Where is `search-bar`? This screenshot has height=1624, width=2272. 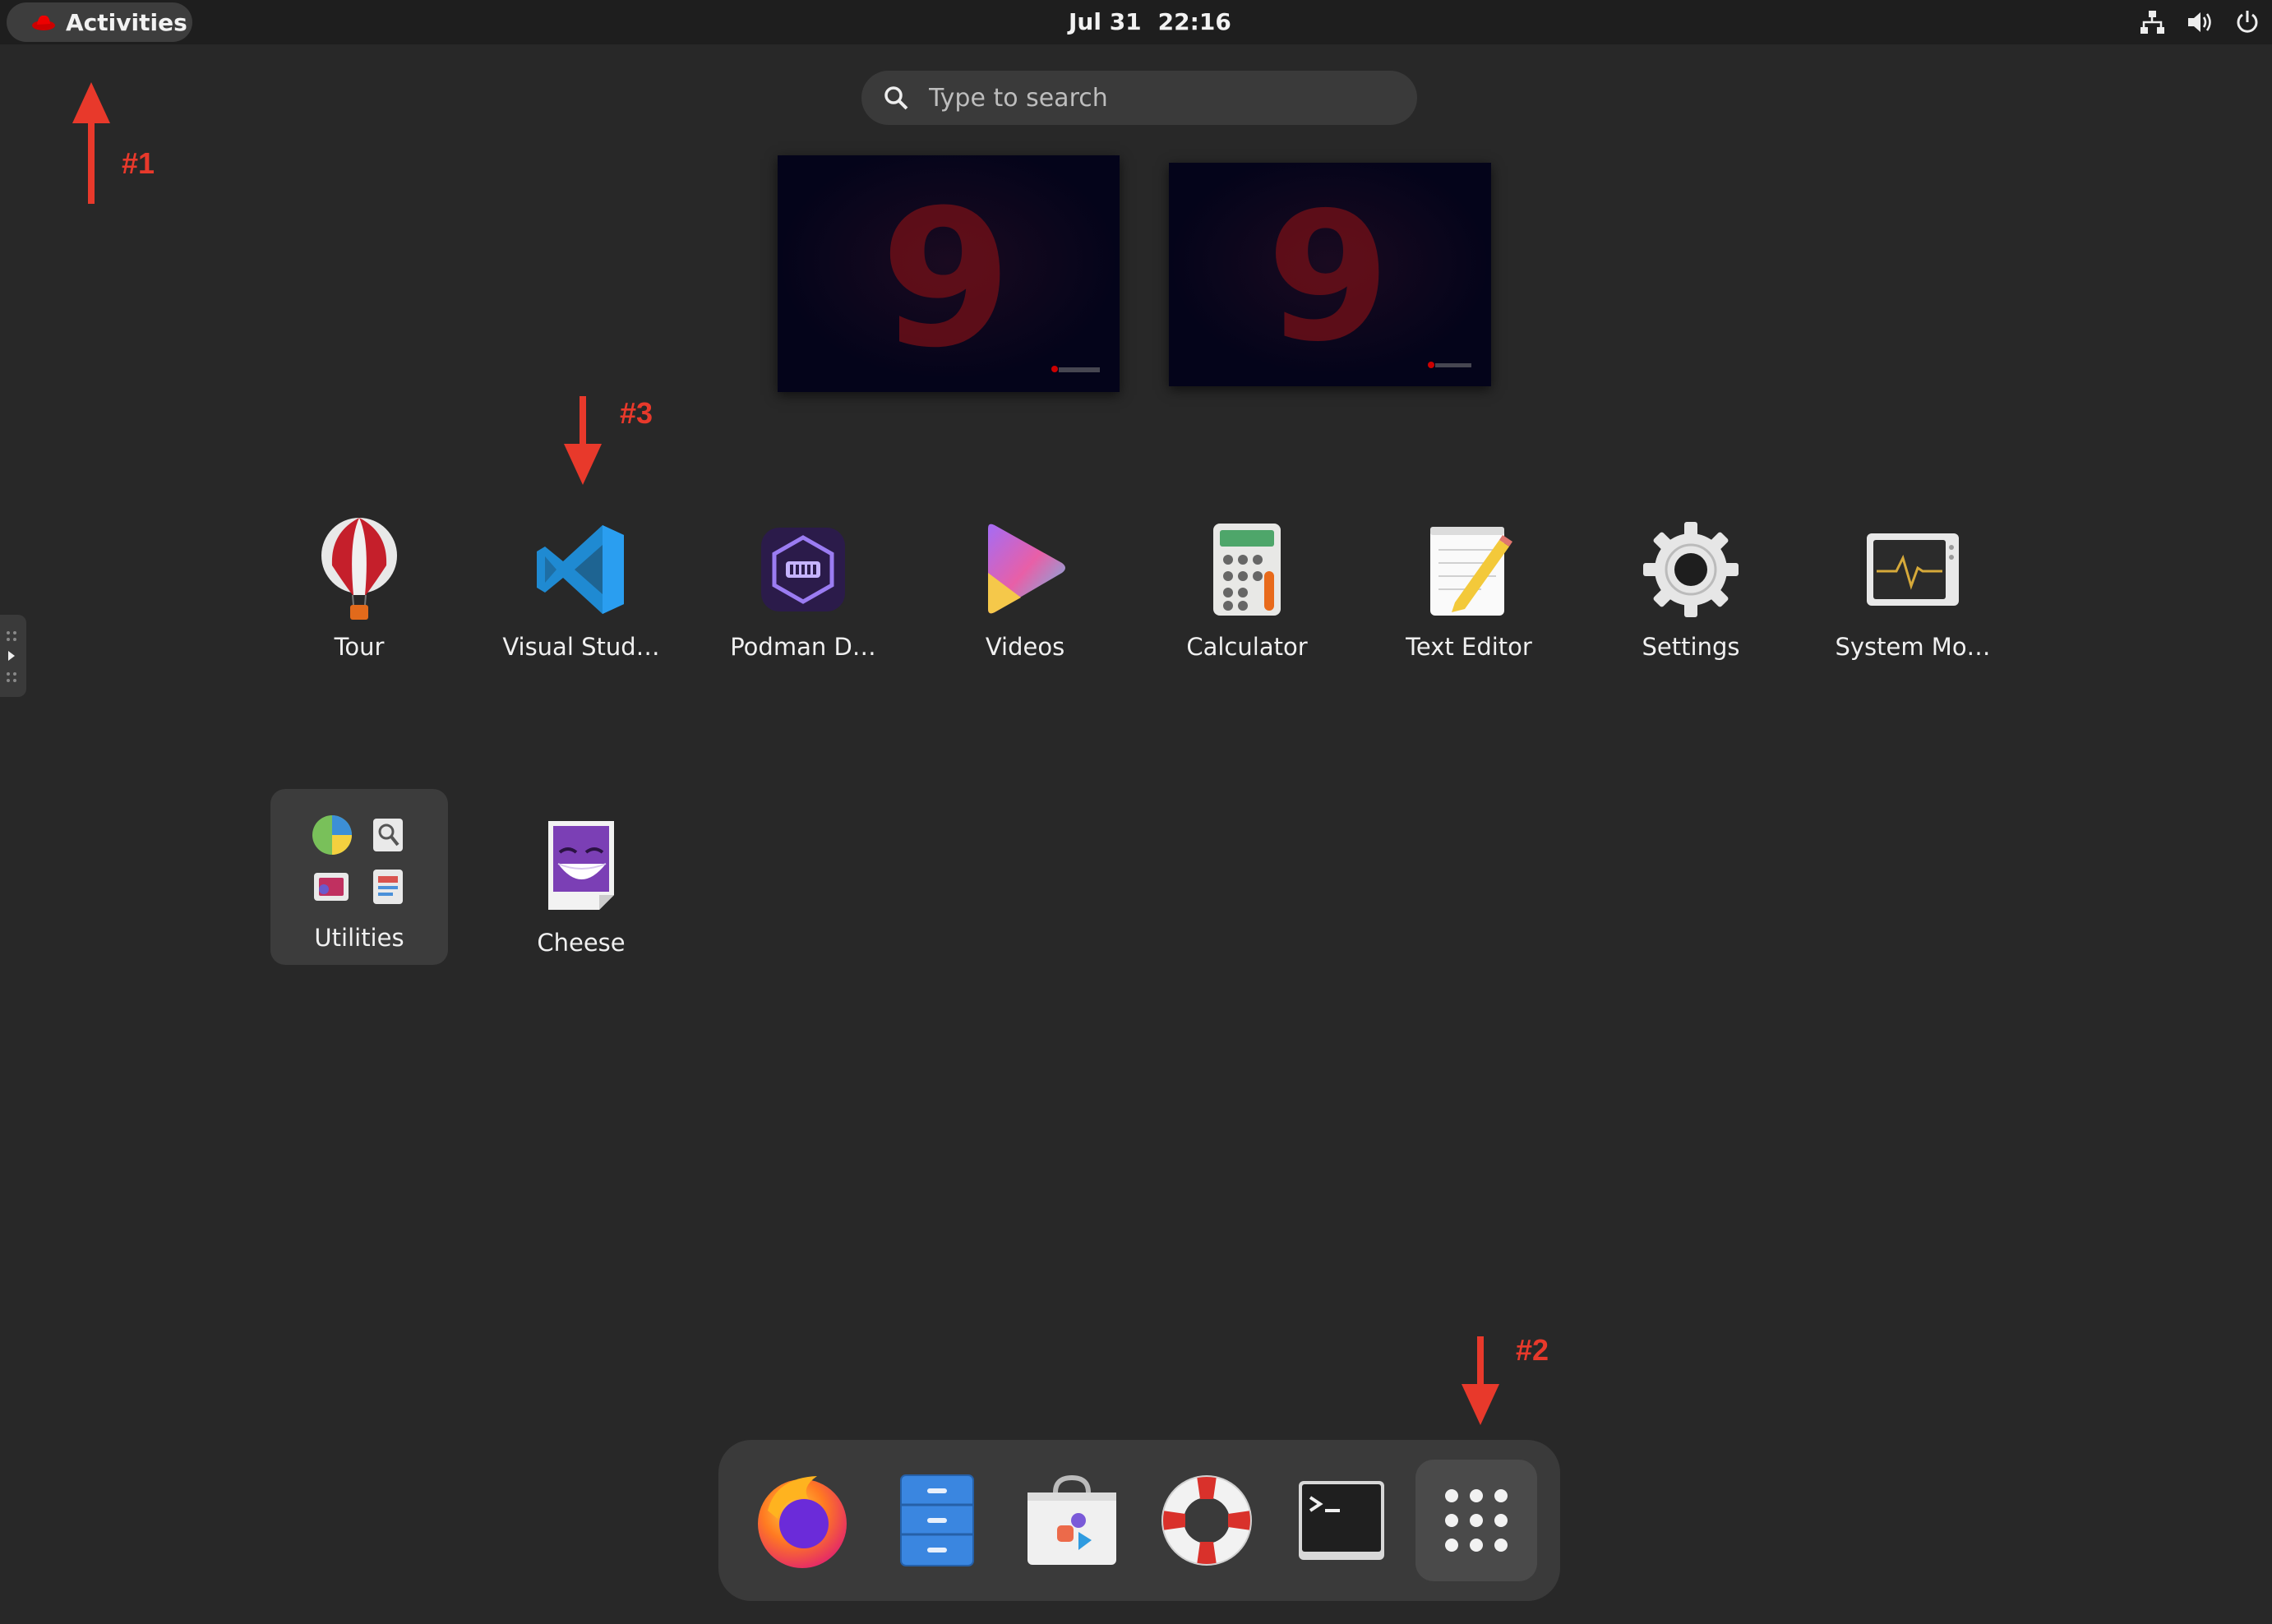
search-bar is located at coordinates (1139, 98).